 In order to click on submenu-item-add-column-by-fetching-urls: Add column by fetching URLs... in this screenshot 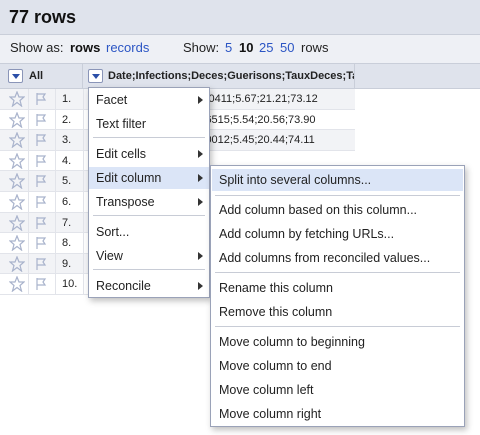, I will do `click(337, 234)`.